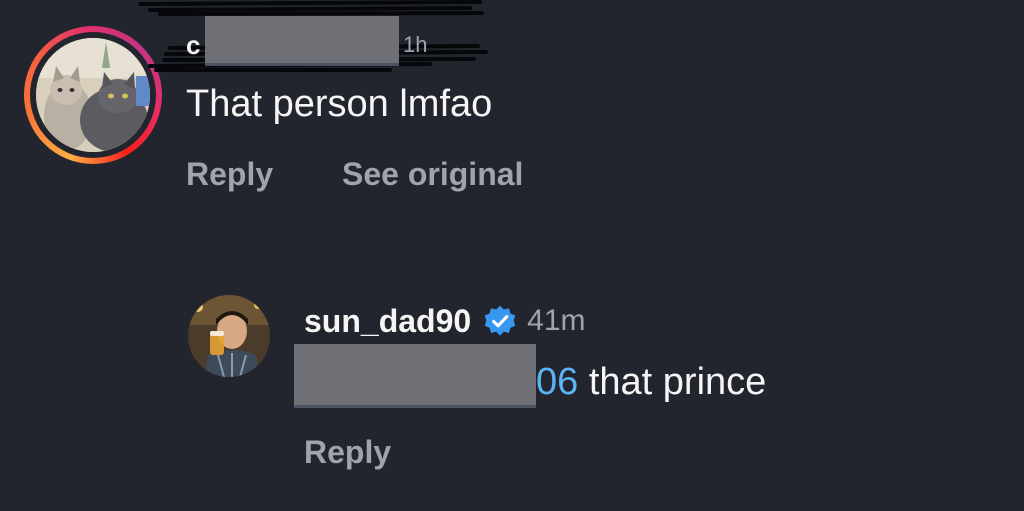 Image resolution: width=1024 pixels, height=511 pixels. Describe the element at coordinates (229, 336) in the screenshot. I see `replier-avatar` at that location.